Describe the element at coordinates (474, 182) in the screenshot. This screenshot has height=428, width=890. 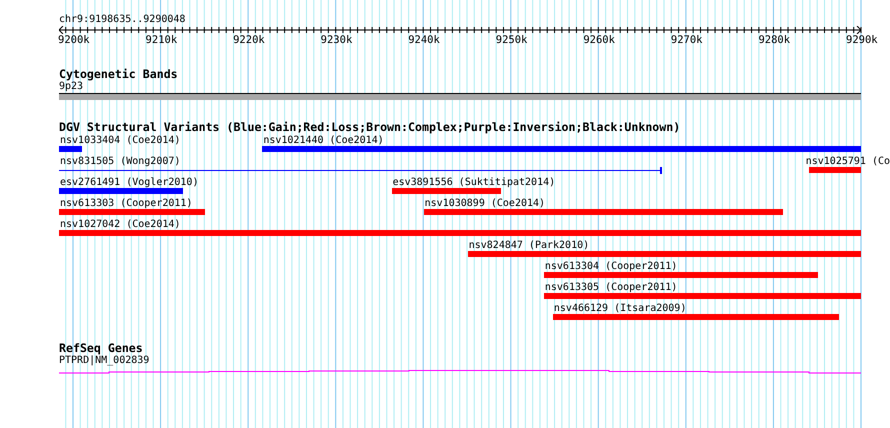
I see `variant-label: esv3891556 (Suktitipat2014)` at that location.